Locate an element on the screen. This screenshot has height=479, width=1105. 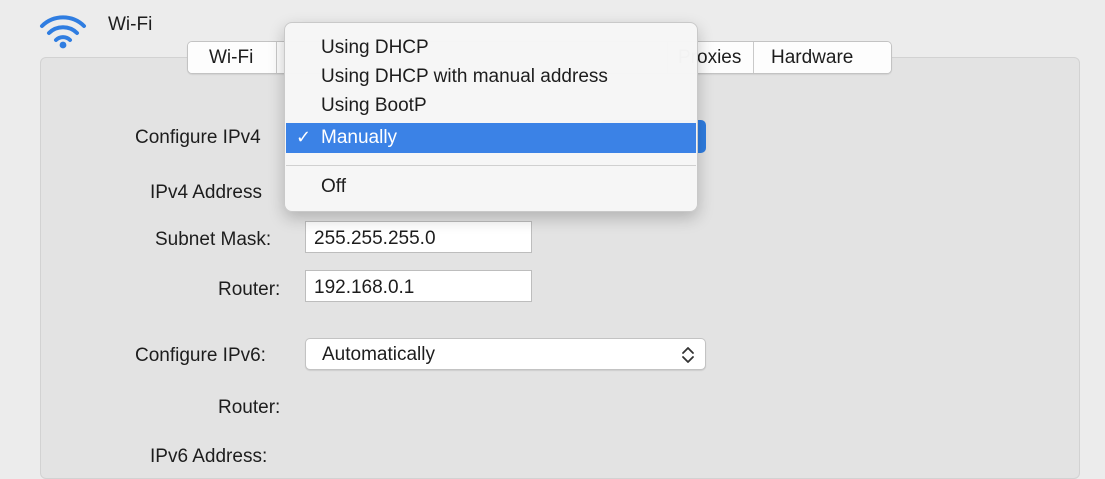
menu-item-label: Using DHCP is located at coordinates (375, 47).